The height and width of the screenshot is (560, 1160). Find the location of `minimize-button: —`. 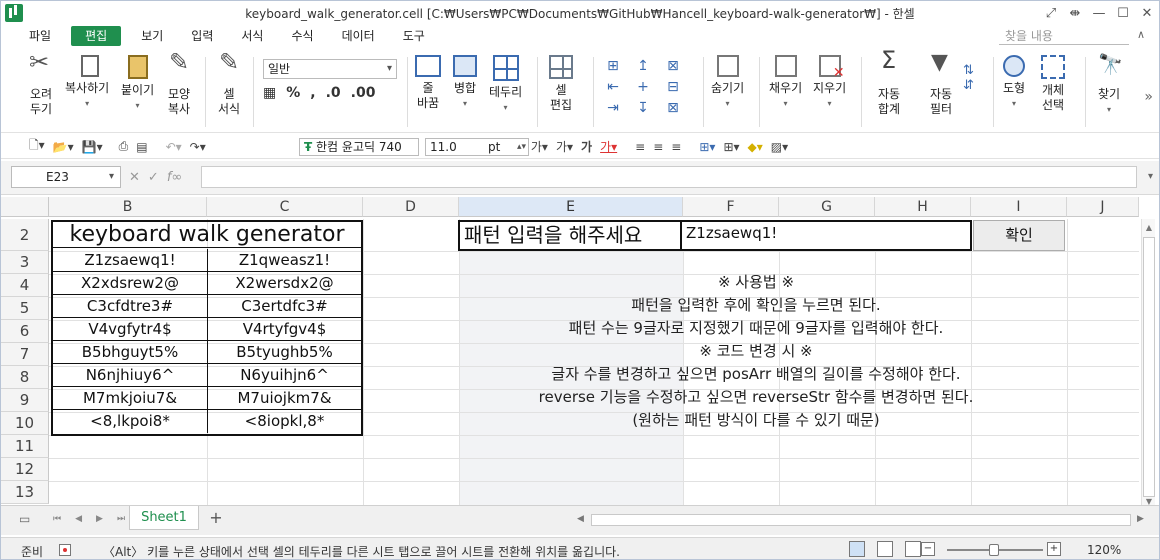

minimize-button: — is located at coordinates (1099, 13).